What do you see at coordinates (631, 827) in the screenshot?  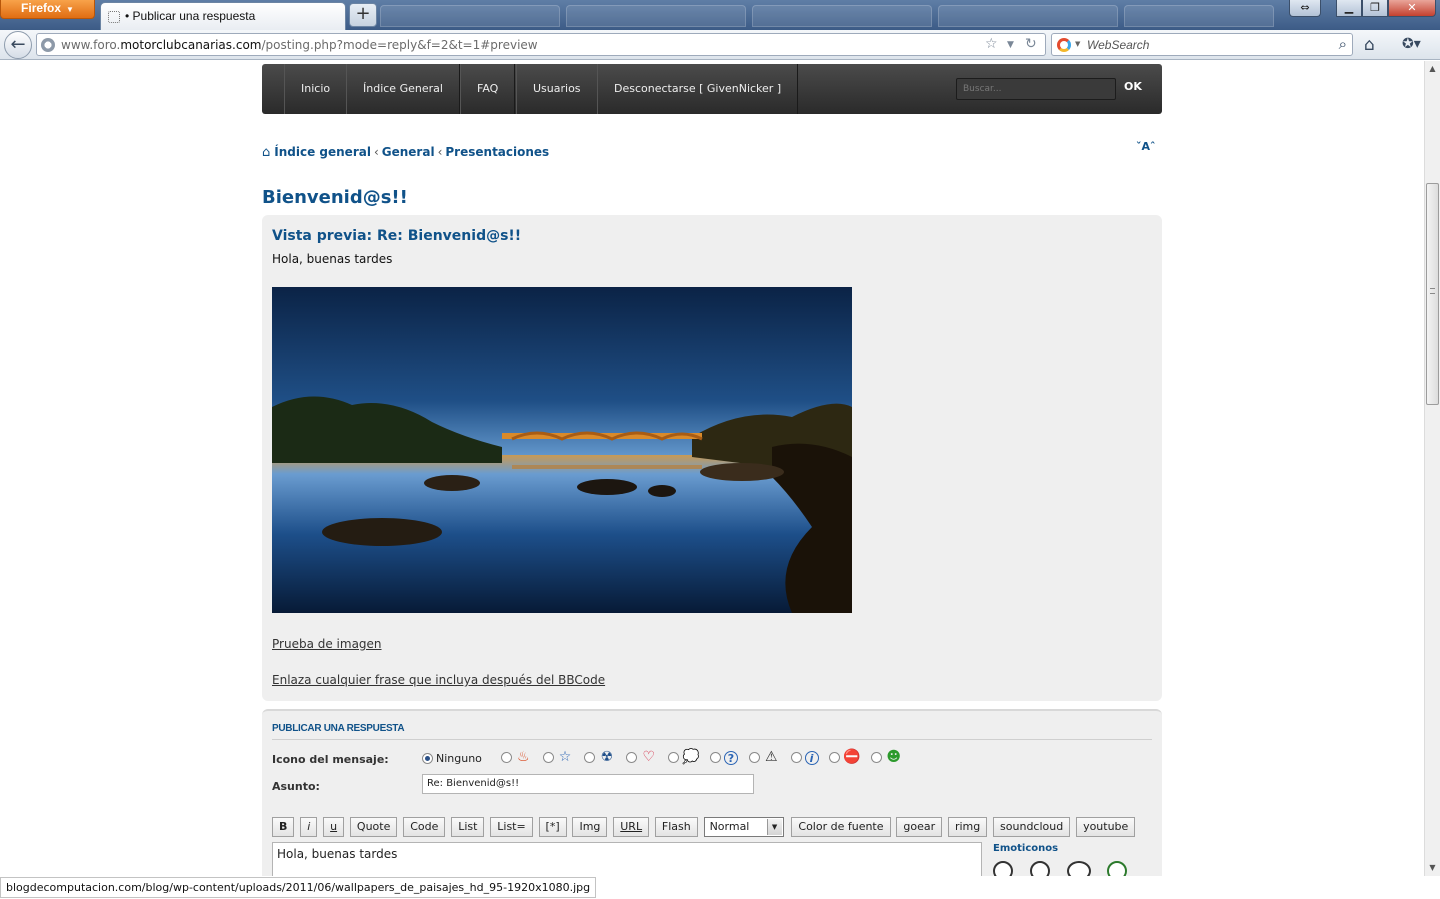 I see `url-button: URL` at bounding box center [631, 827].